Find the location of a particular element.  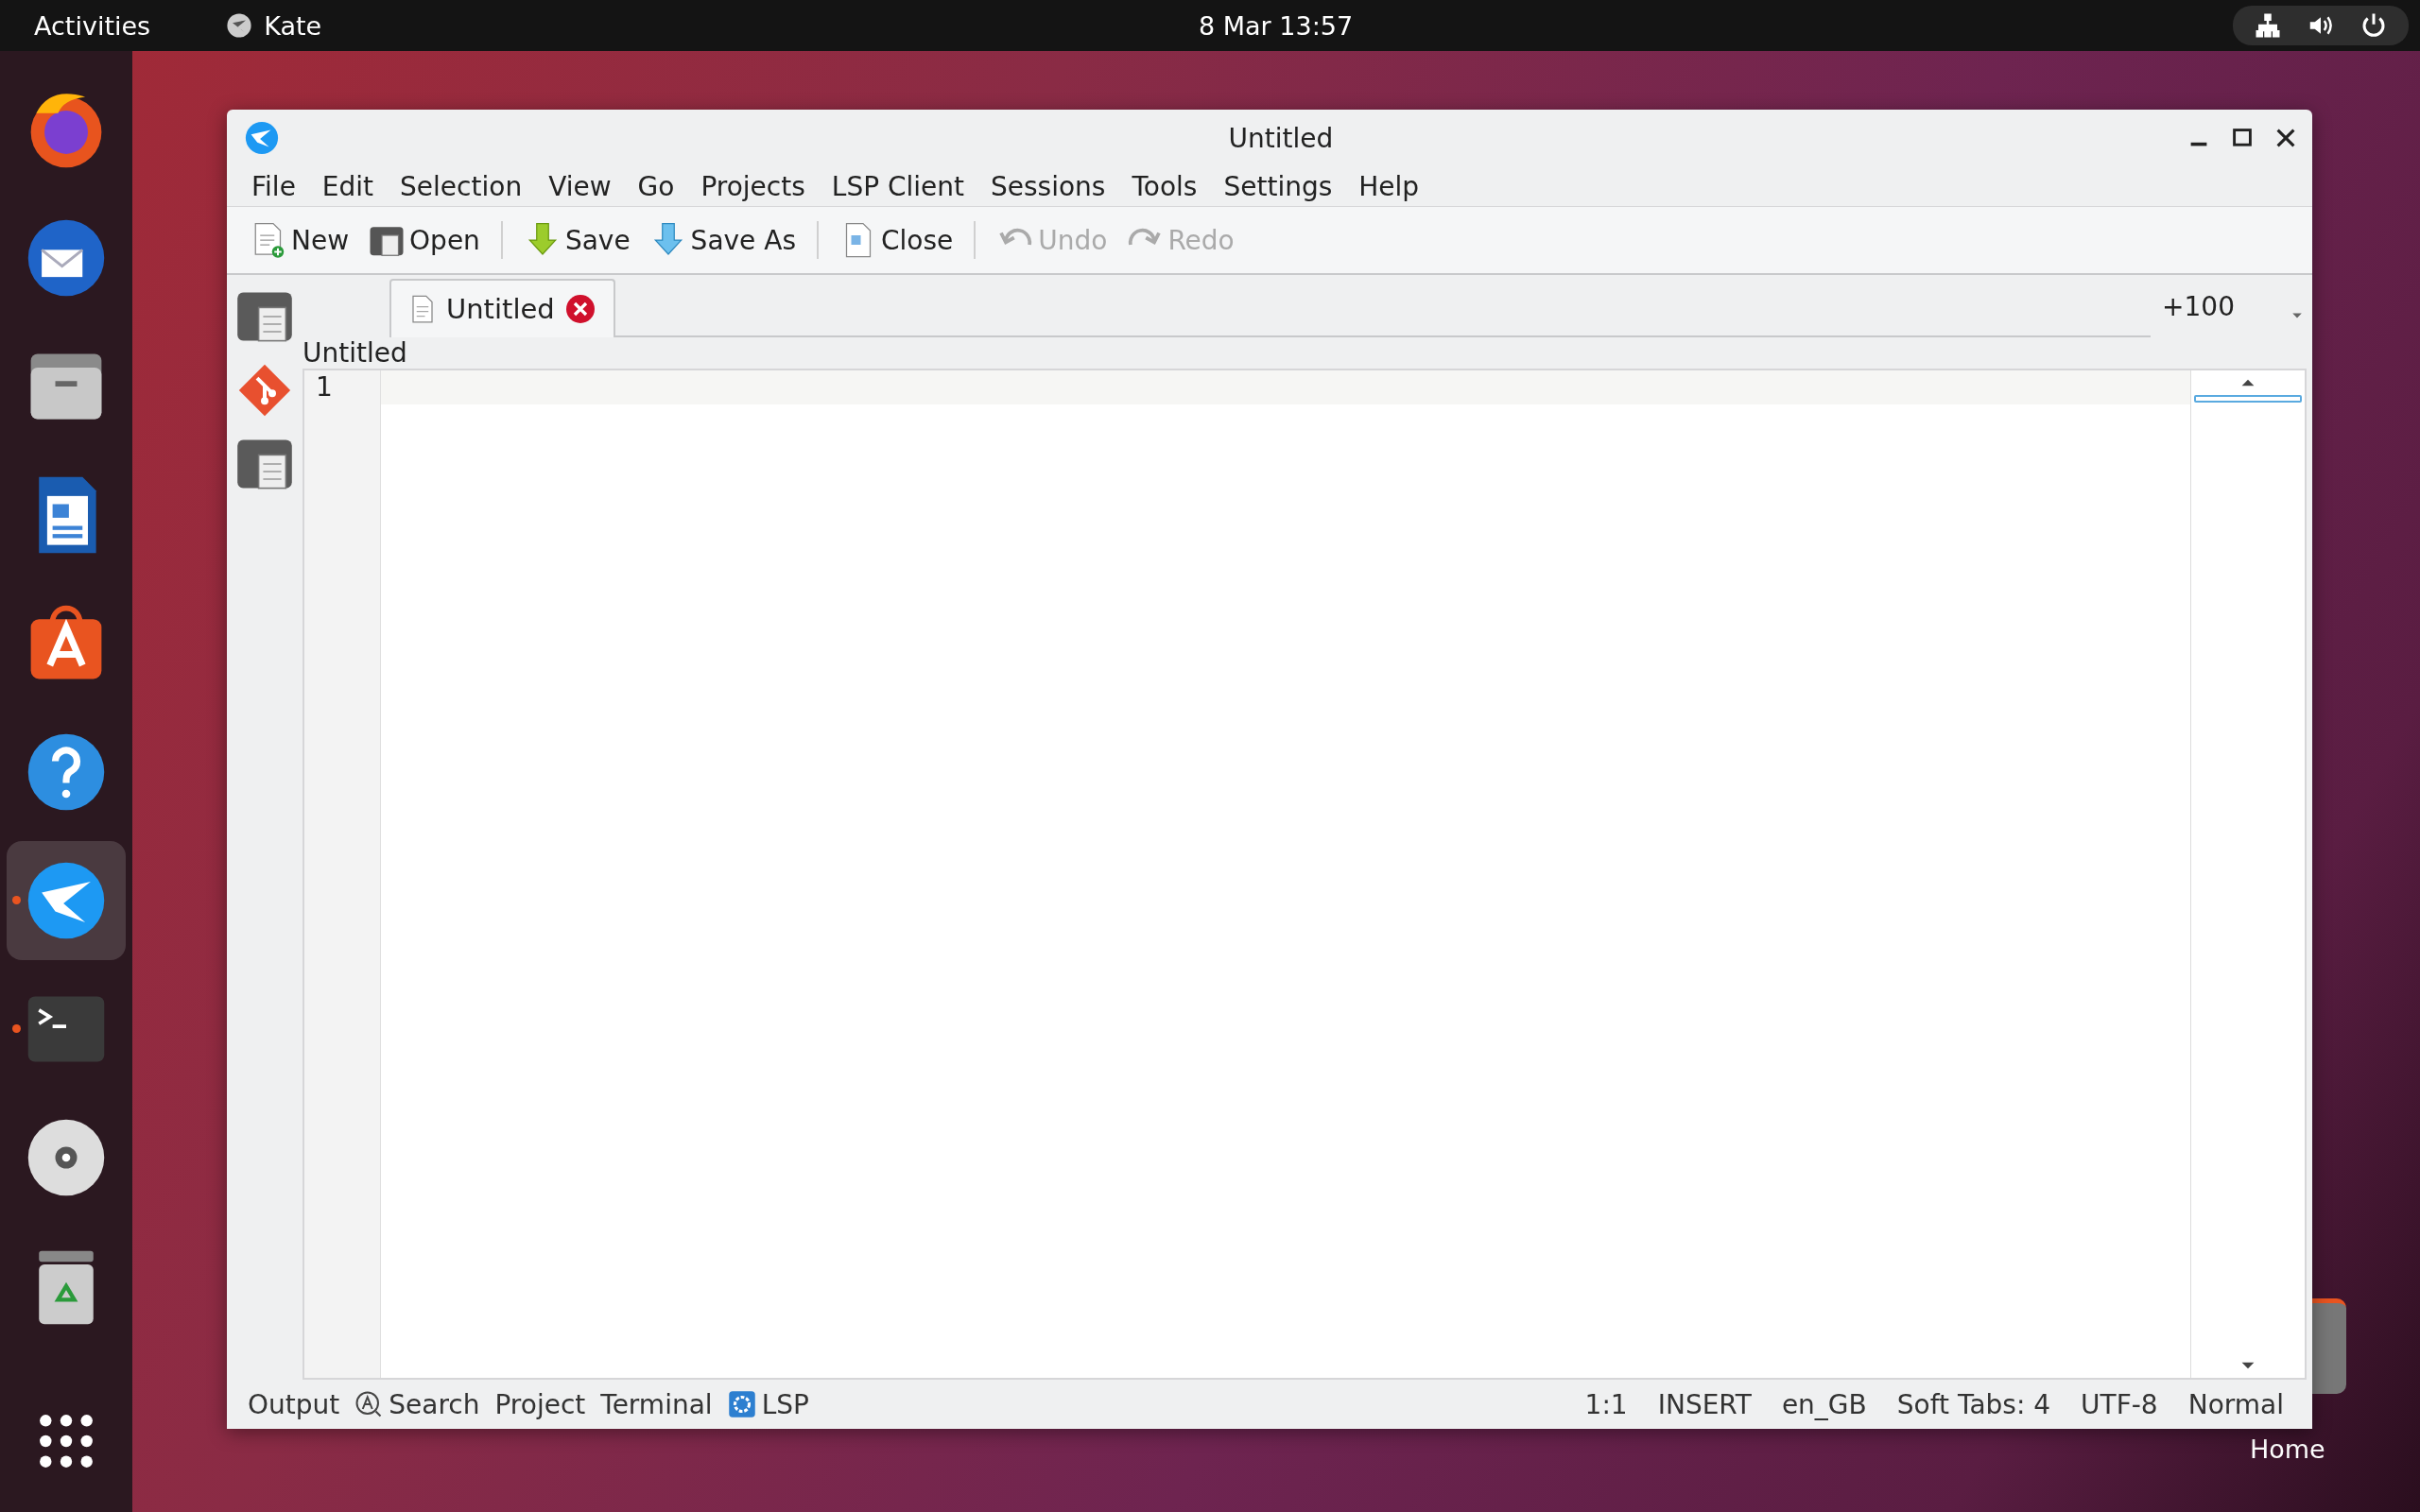

toolbar-button: Open is located at coordinates (424, 240).